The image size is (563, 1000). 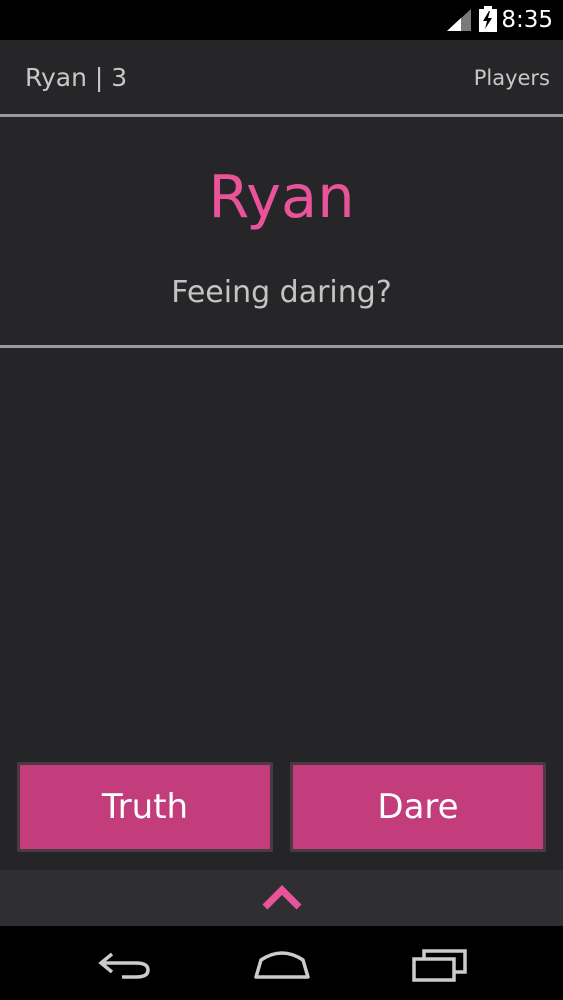 What do you see at coordinates (76, 77) in the screenshot?
I see `action-bar-title: Ryan | 3` at bounding box center [76, 77].